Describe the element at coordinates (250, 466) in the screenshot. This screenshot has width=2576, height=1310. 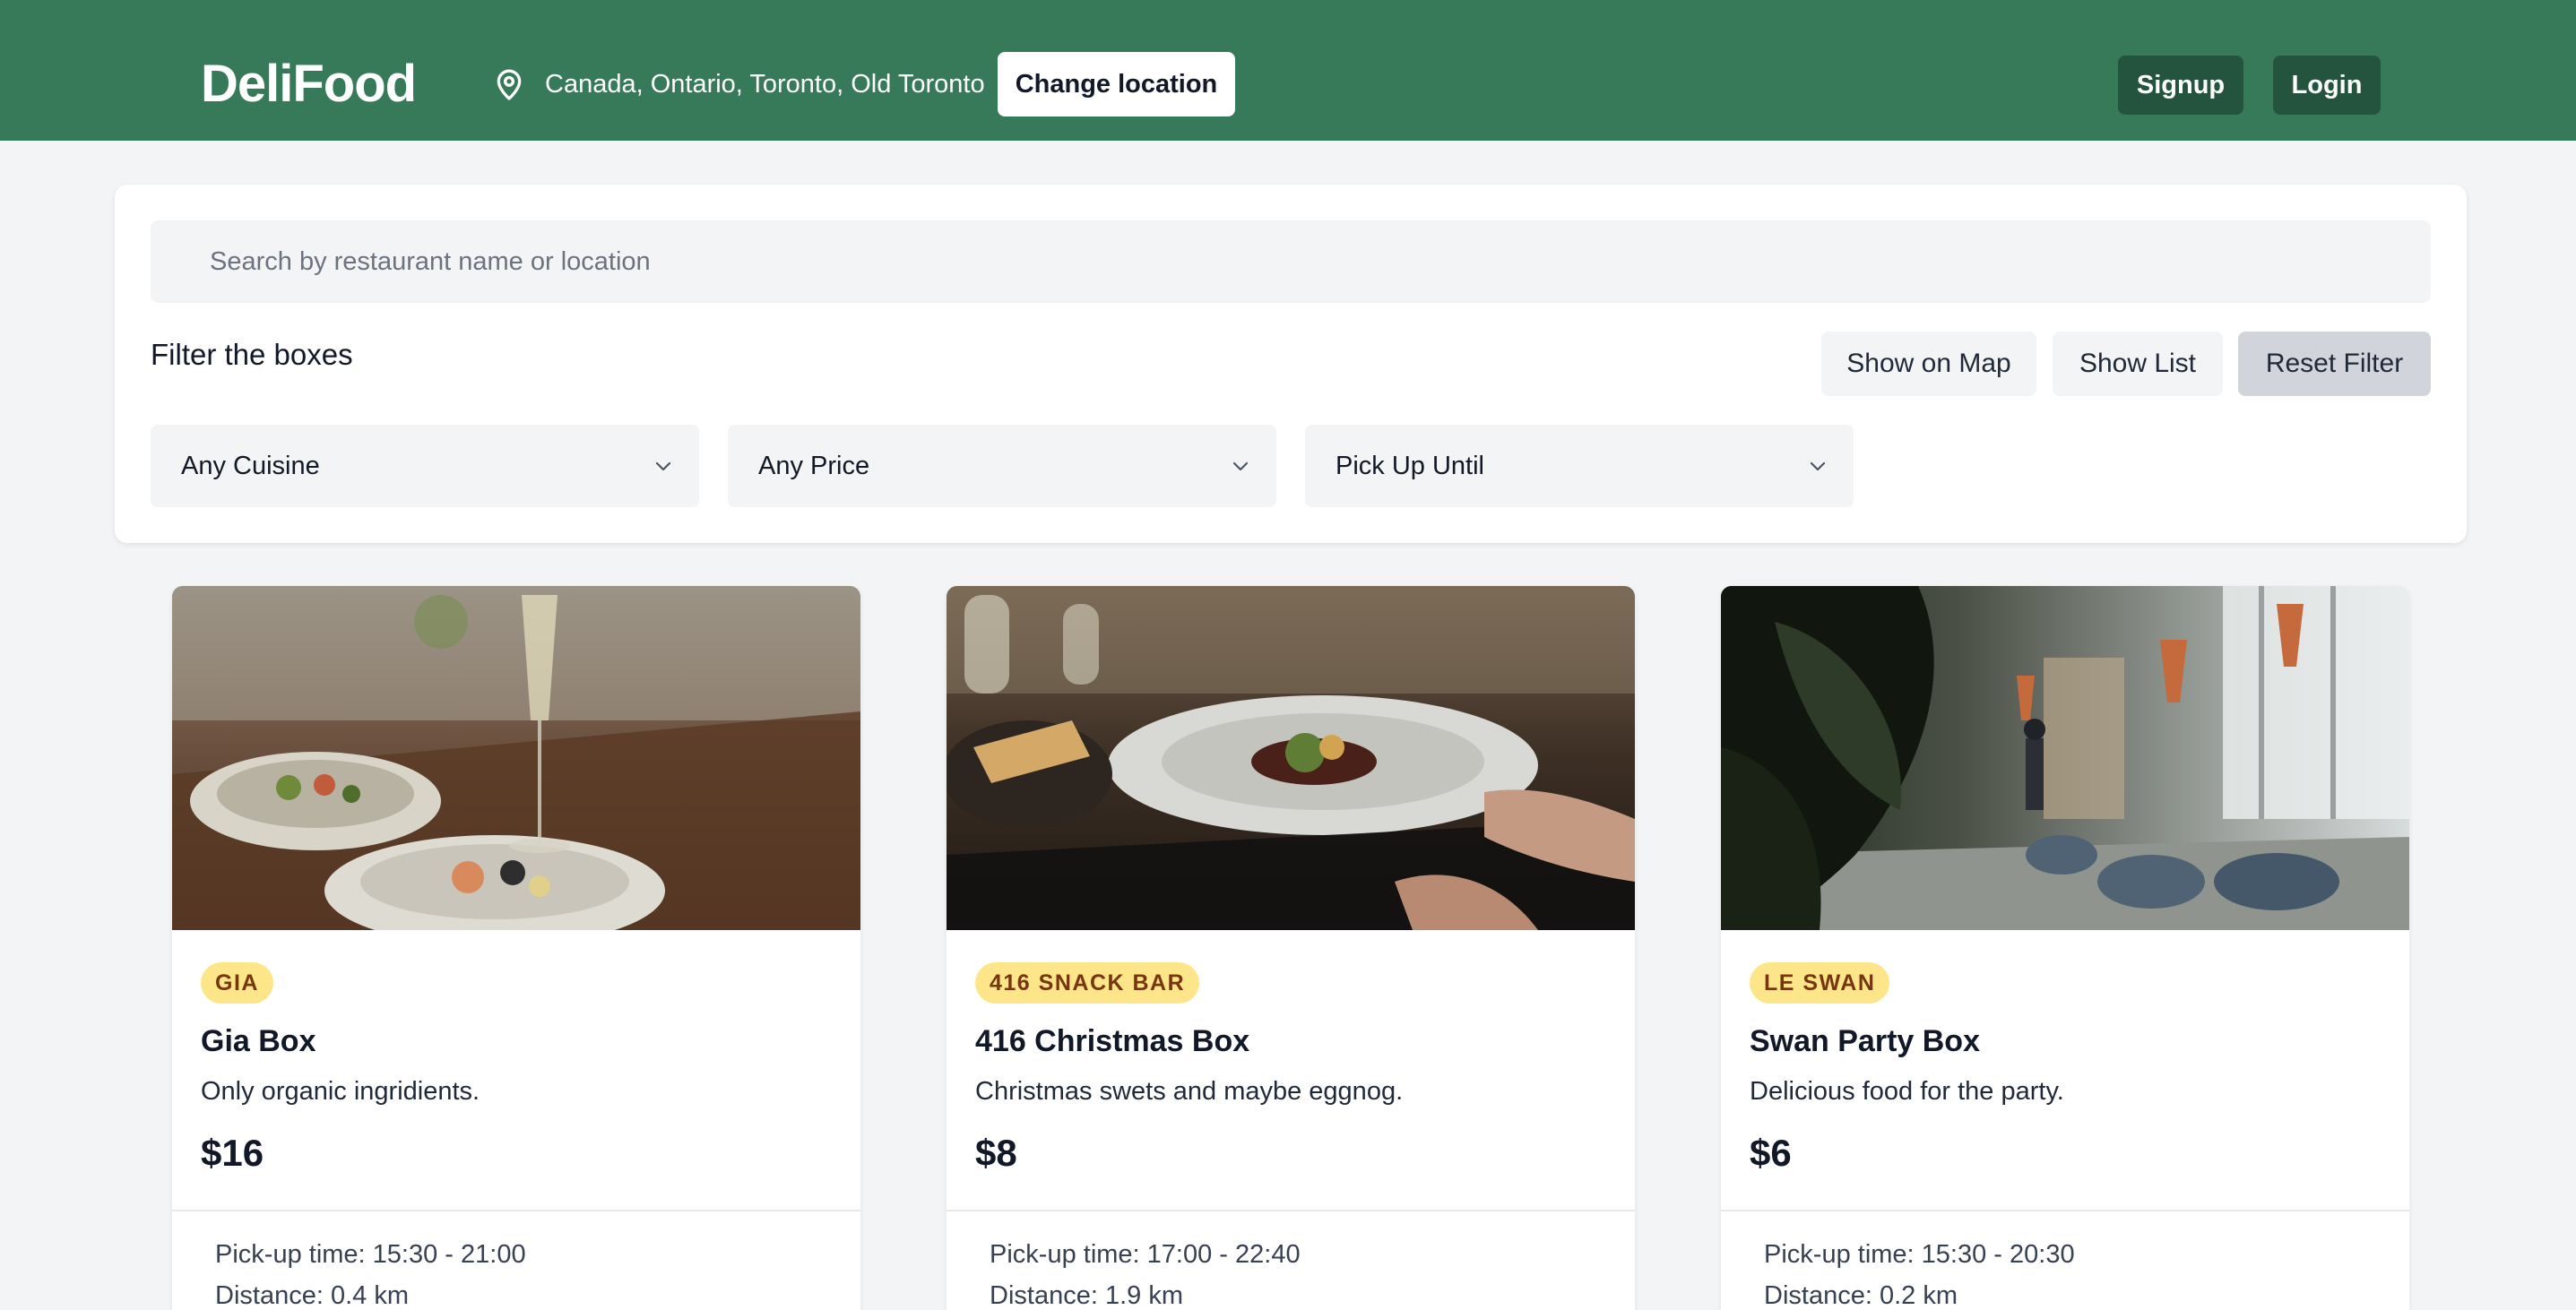
I see `cuisine-select-value: Any Cuisine` at that location.